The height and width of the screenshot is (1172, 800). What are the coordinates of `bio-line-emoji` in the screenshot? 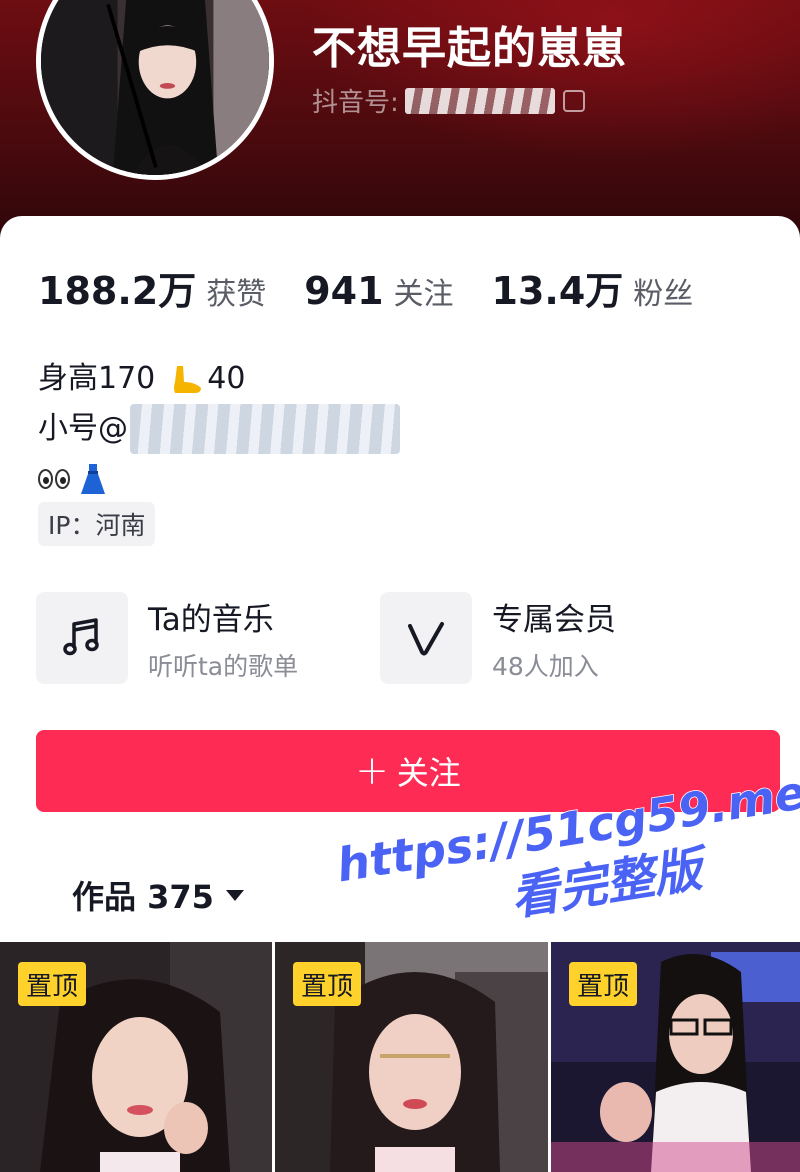 It's located at (219, 479).